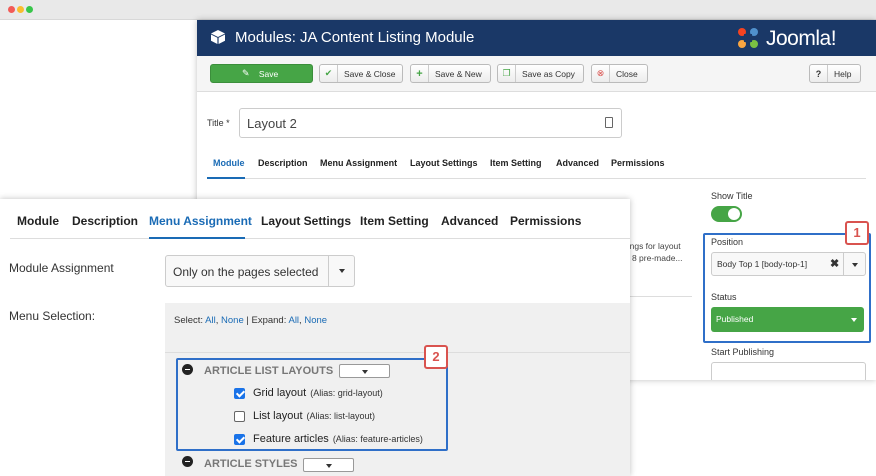 Image resolution: width=876 pixels, height=476 pixels. What do you see at coordinates (246, 272) in the screenshot?
I see `module-assignment-value: Only on the pages selected` at bounding box center [246, 272].